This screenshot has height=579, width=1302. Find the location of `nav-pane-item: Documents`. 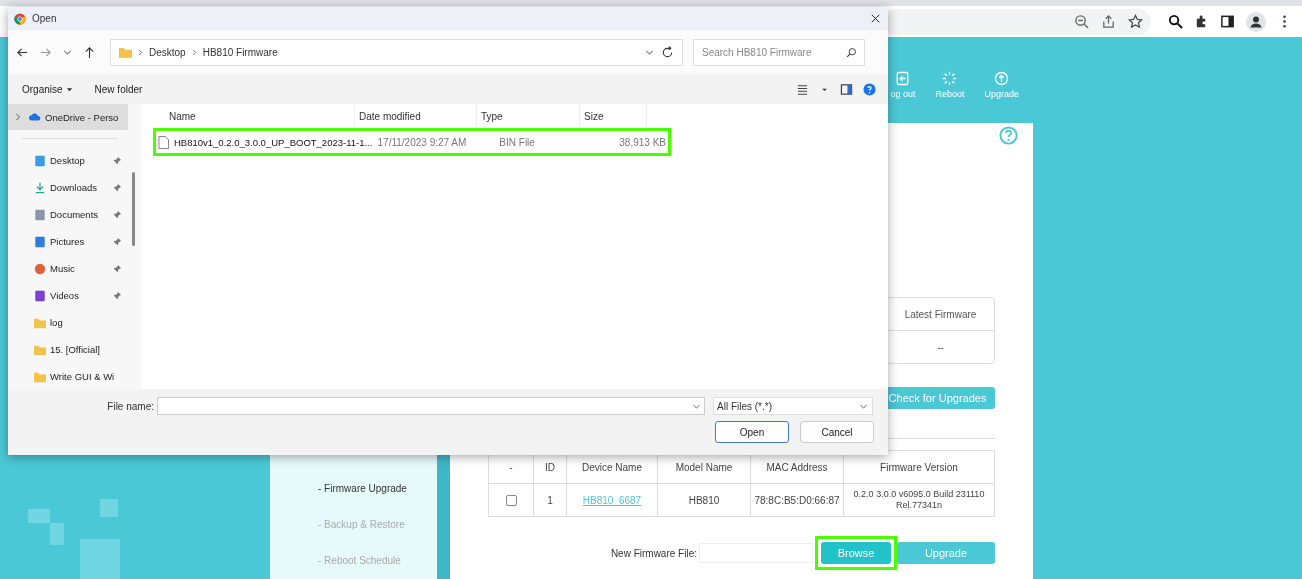

nav-pane-item: Documents is located at coordinates (68, 214).